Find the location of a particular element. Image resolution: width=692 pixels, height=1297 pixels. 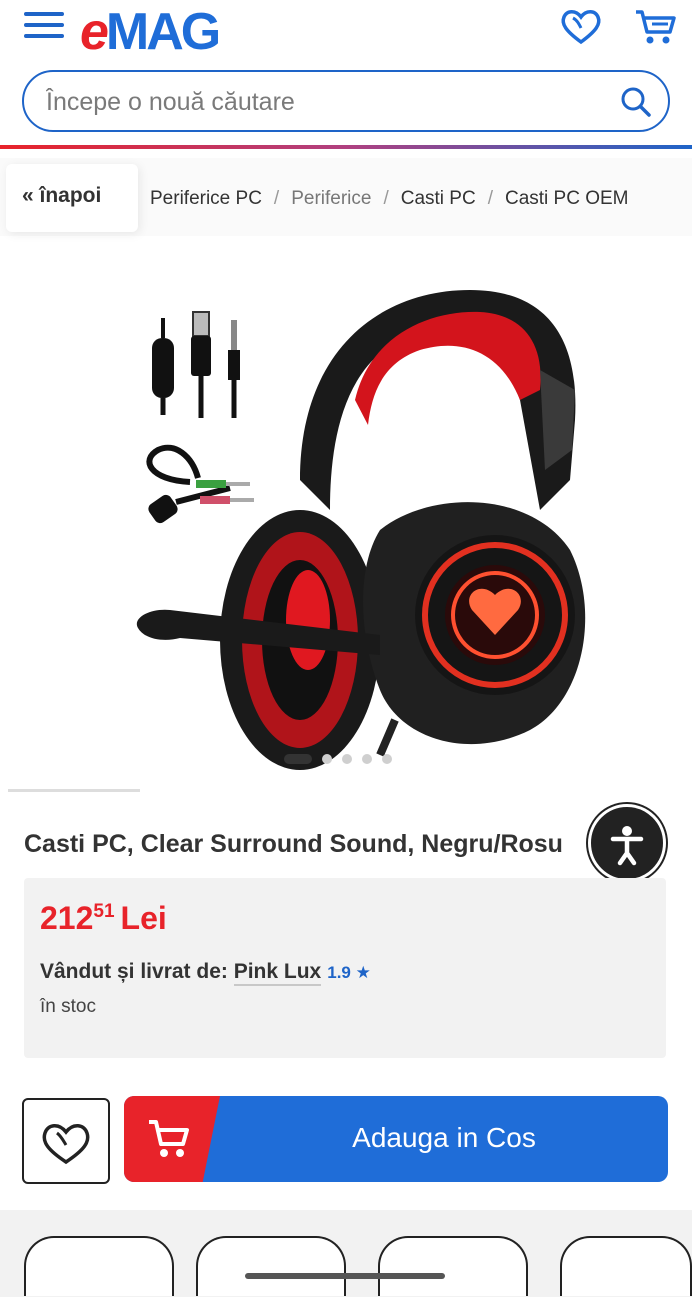

breadcrumb-item: Periferice PC is located at coordinates (206, 198).